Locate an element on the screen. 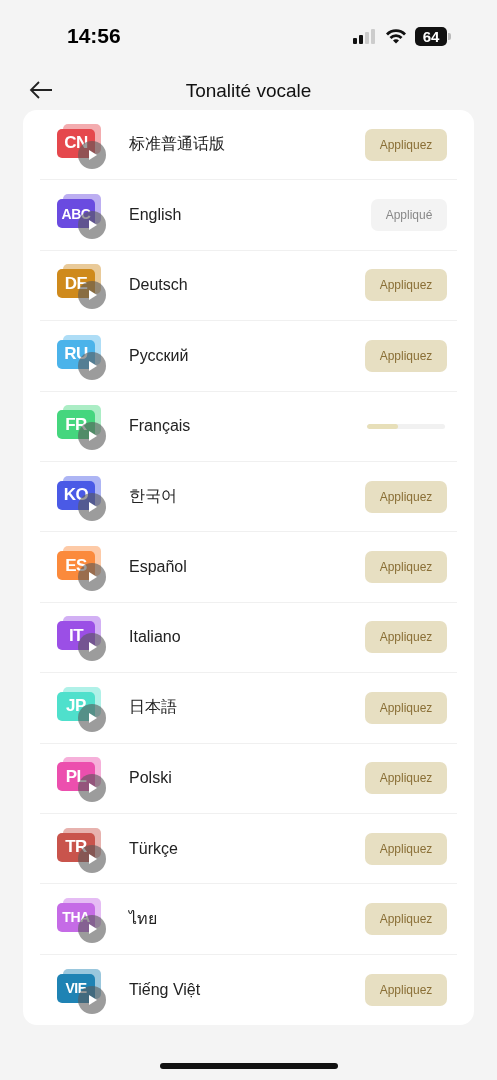  battery-icon: 64 is located at coordinates (431, 36).